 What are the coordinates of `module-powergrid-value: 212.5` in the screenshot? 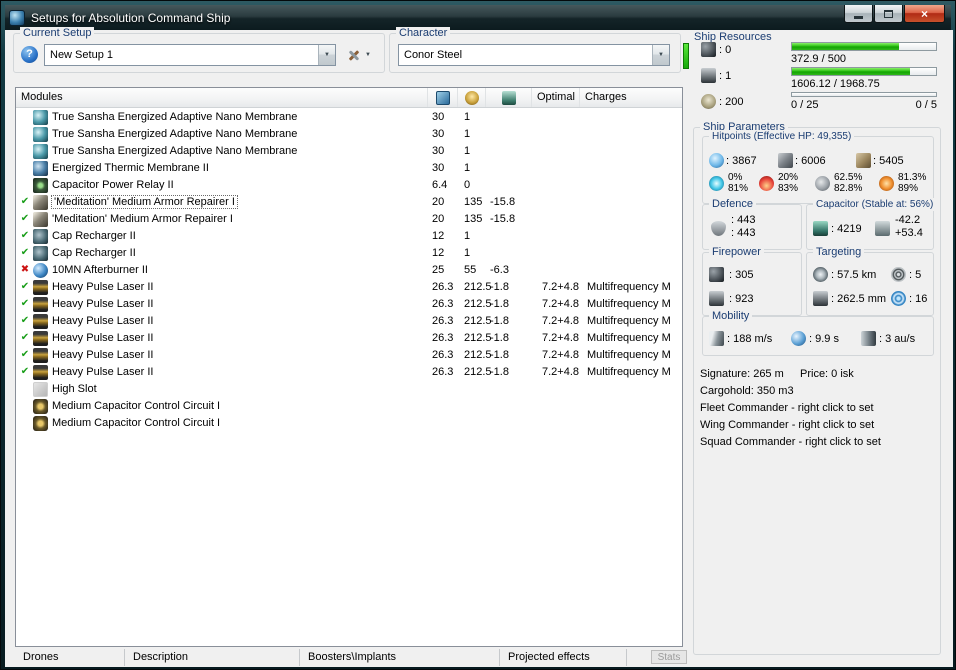 It's located at (478, 372).